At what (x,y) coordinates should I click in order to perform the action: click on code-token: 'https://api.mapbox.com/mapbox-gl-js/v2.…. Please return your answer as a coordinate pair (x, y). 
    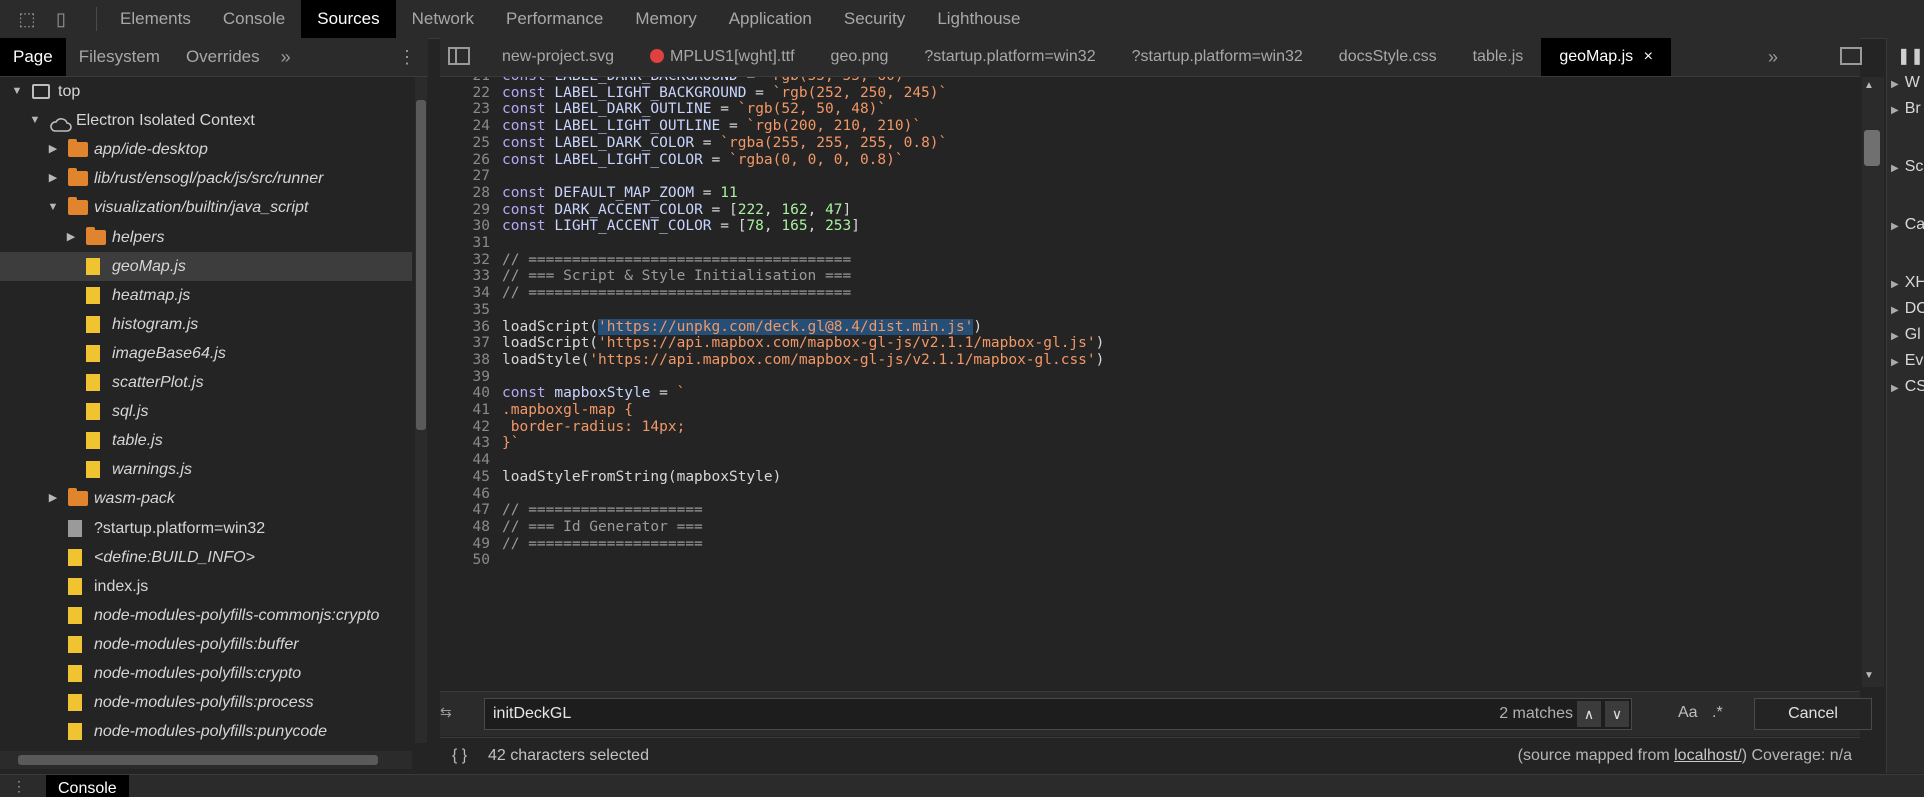
    Looking at the image, I should click on (842, 359).